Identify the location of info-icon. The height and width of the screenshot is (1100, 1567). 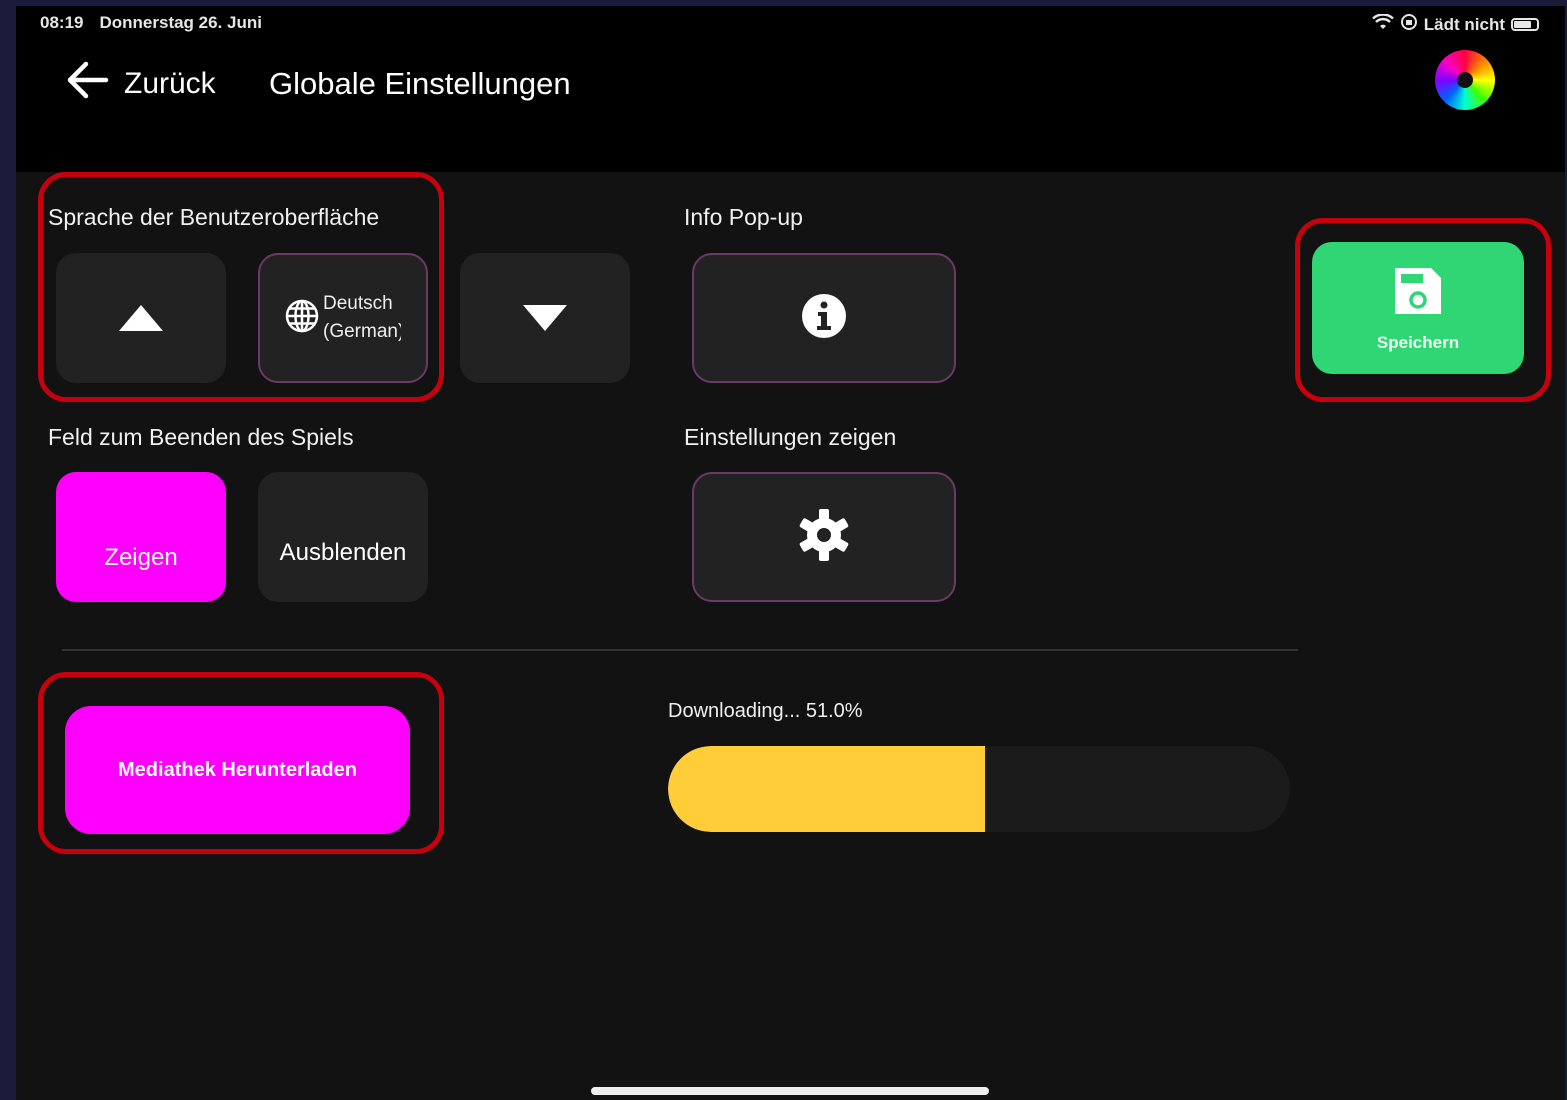
(824, 318).